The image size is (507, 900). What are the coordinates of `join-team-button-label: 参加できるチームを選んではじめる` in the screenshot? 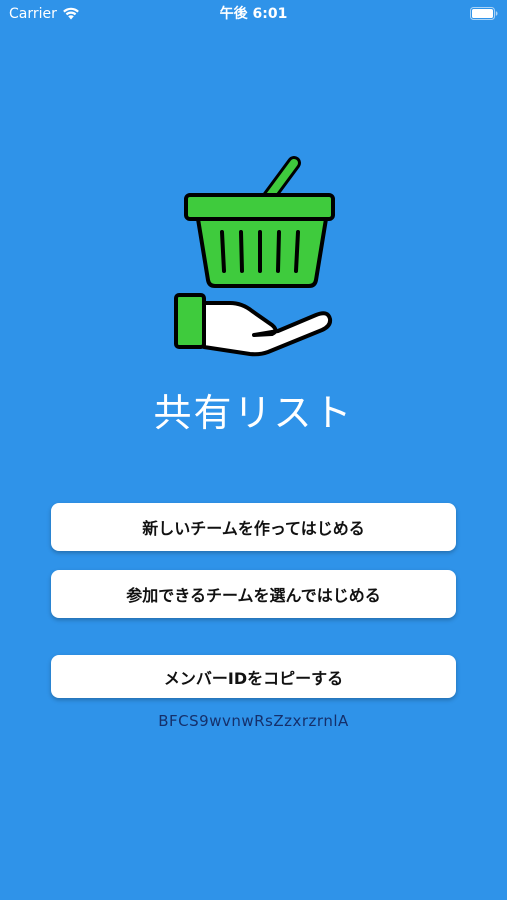 It's located at (253, 595).